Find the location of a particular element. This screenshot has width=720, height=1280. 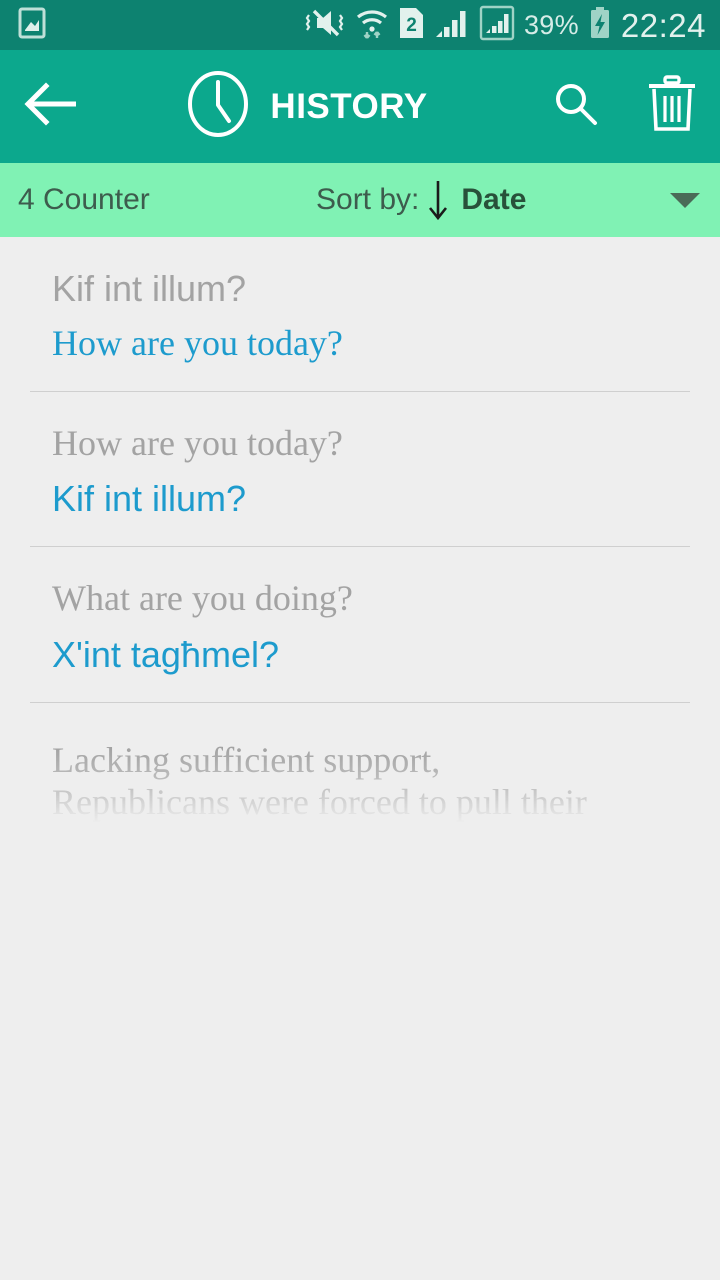

sort-bar: 4 Counter Sort by: Date is located at coordinates (360, 200).